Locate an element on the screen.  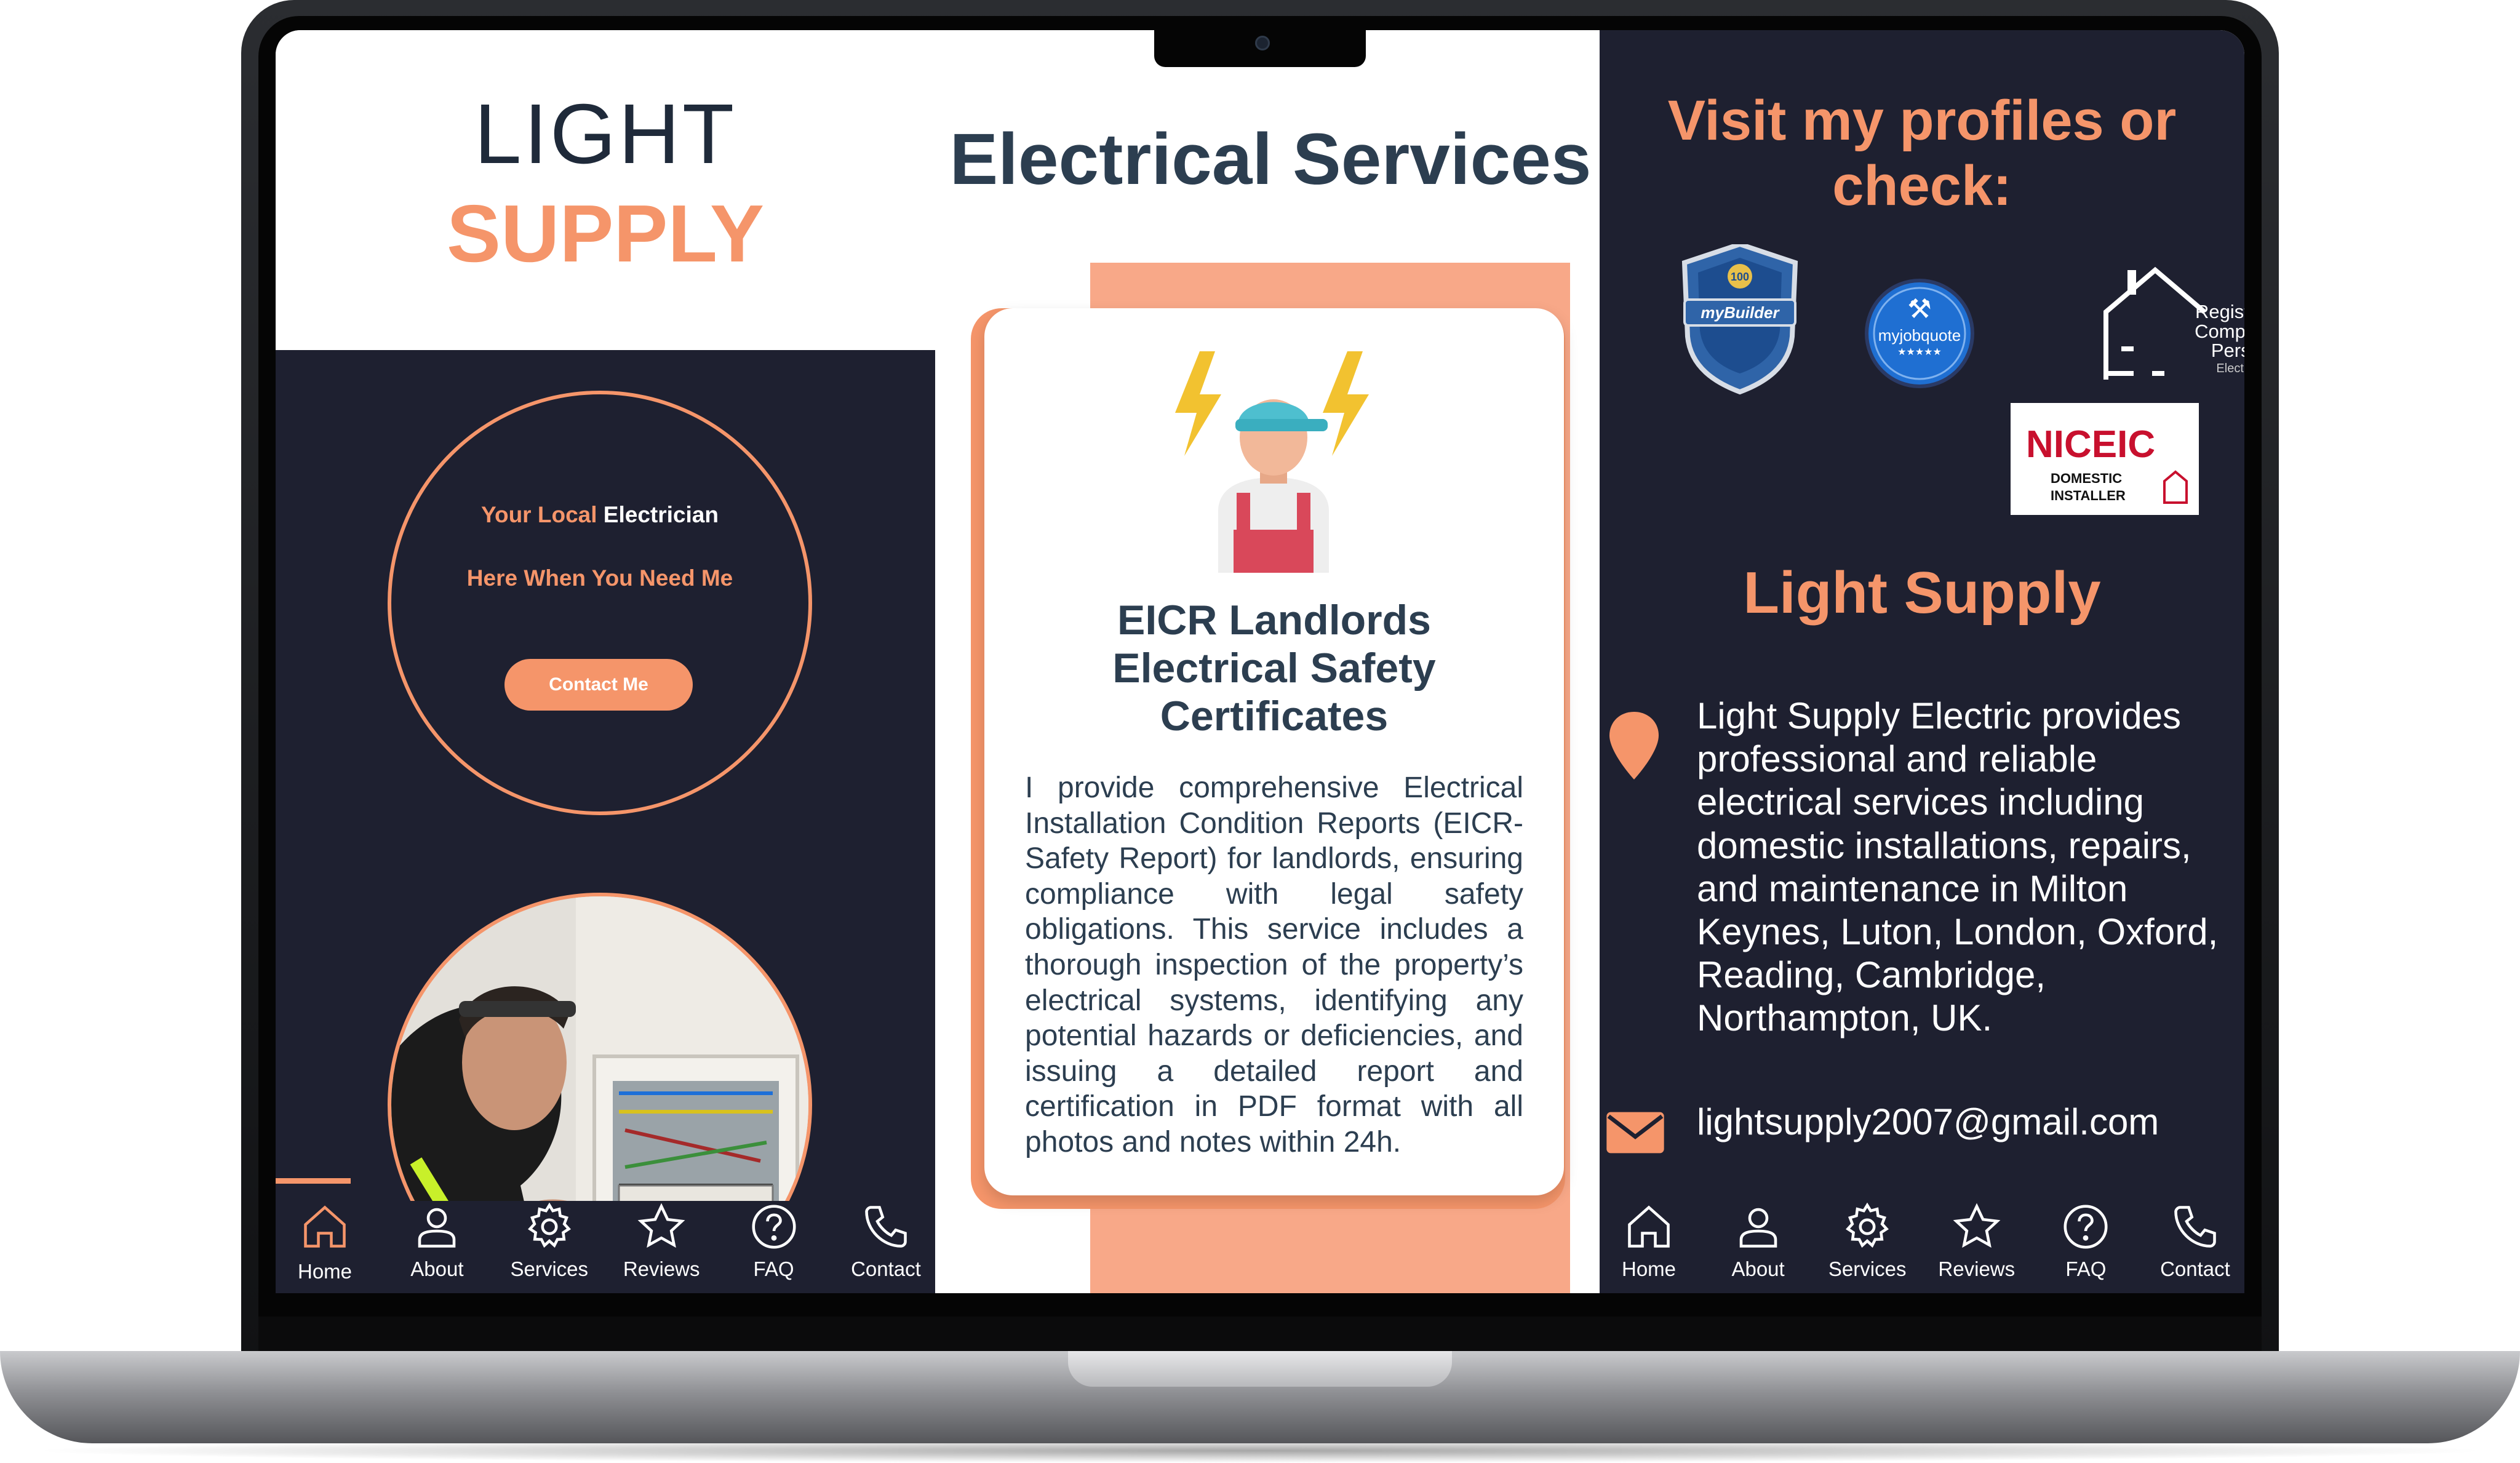
myjobquote-badge: ⚒ myjobquote ★★★★★ is located at coordinates (1919, 333).